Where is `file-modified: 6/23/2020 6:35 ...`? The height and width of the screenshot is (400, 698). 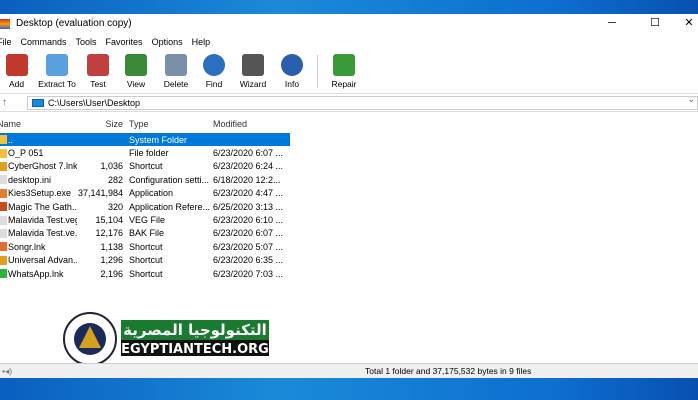
file-modified: 6/23/2020 6:35 ... is located at coordinates (248, 260).